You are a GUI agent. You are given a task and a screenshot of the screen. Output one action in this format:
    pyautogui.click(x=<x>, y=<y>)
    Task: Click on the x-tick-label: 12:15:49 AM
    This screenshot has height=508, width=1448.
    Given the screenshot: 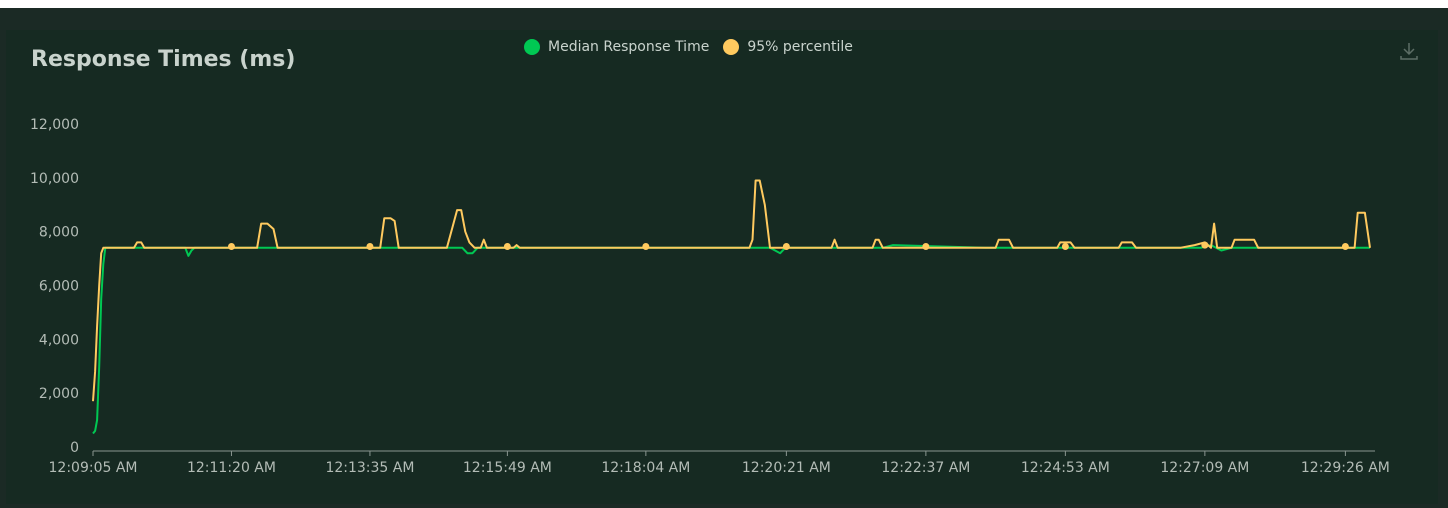 What is the action you would take?
    pyautogui.click(x=507, y=468)
    